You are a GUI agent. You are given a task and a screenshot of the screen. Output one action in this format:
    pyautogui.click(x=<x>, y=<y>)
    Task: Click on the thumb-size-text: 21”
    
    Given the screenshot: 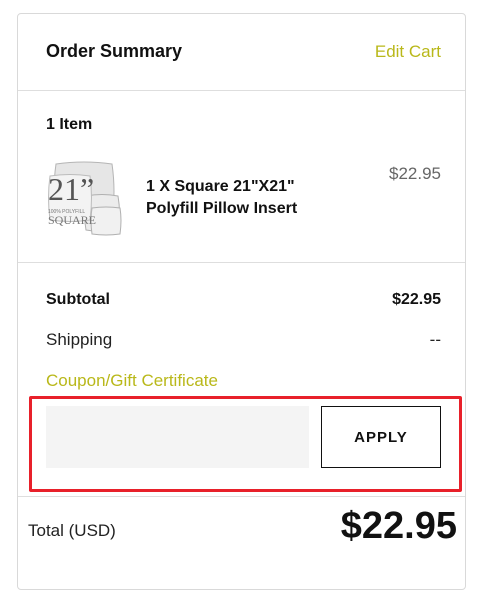 What is the action you would take?
    pyautogui.click(x=71, y=189)
    